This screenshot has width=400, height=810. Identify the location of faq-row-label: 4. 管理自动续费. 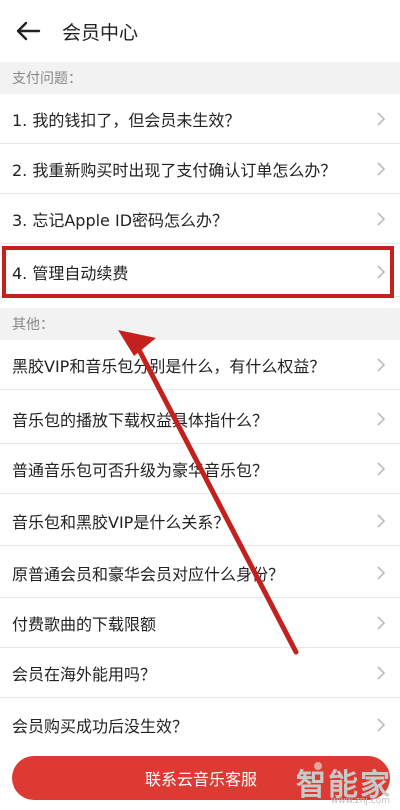
(70, 273).